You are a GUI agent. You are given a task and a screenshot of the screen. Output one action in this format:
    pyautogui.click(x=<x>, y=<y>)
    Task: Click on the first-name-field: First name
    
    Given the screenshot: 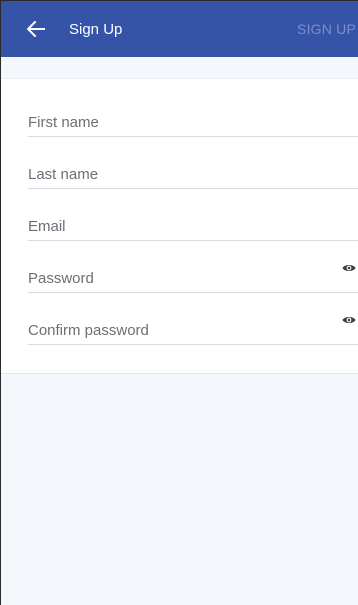 What is the action you would take?
    pyautogui.click(x=193, y=117)
    